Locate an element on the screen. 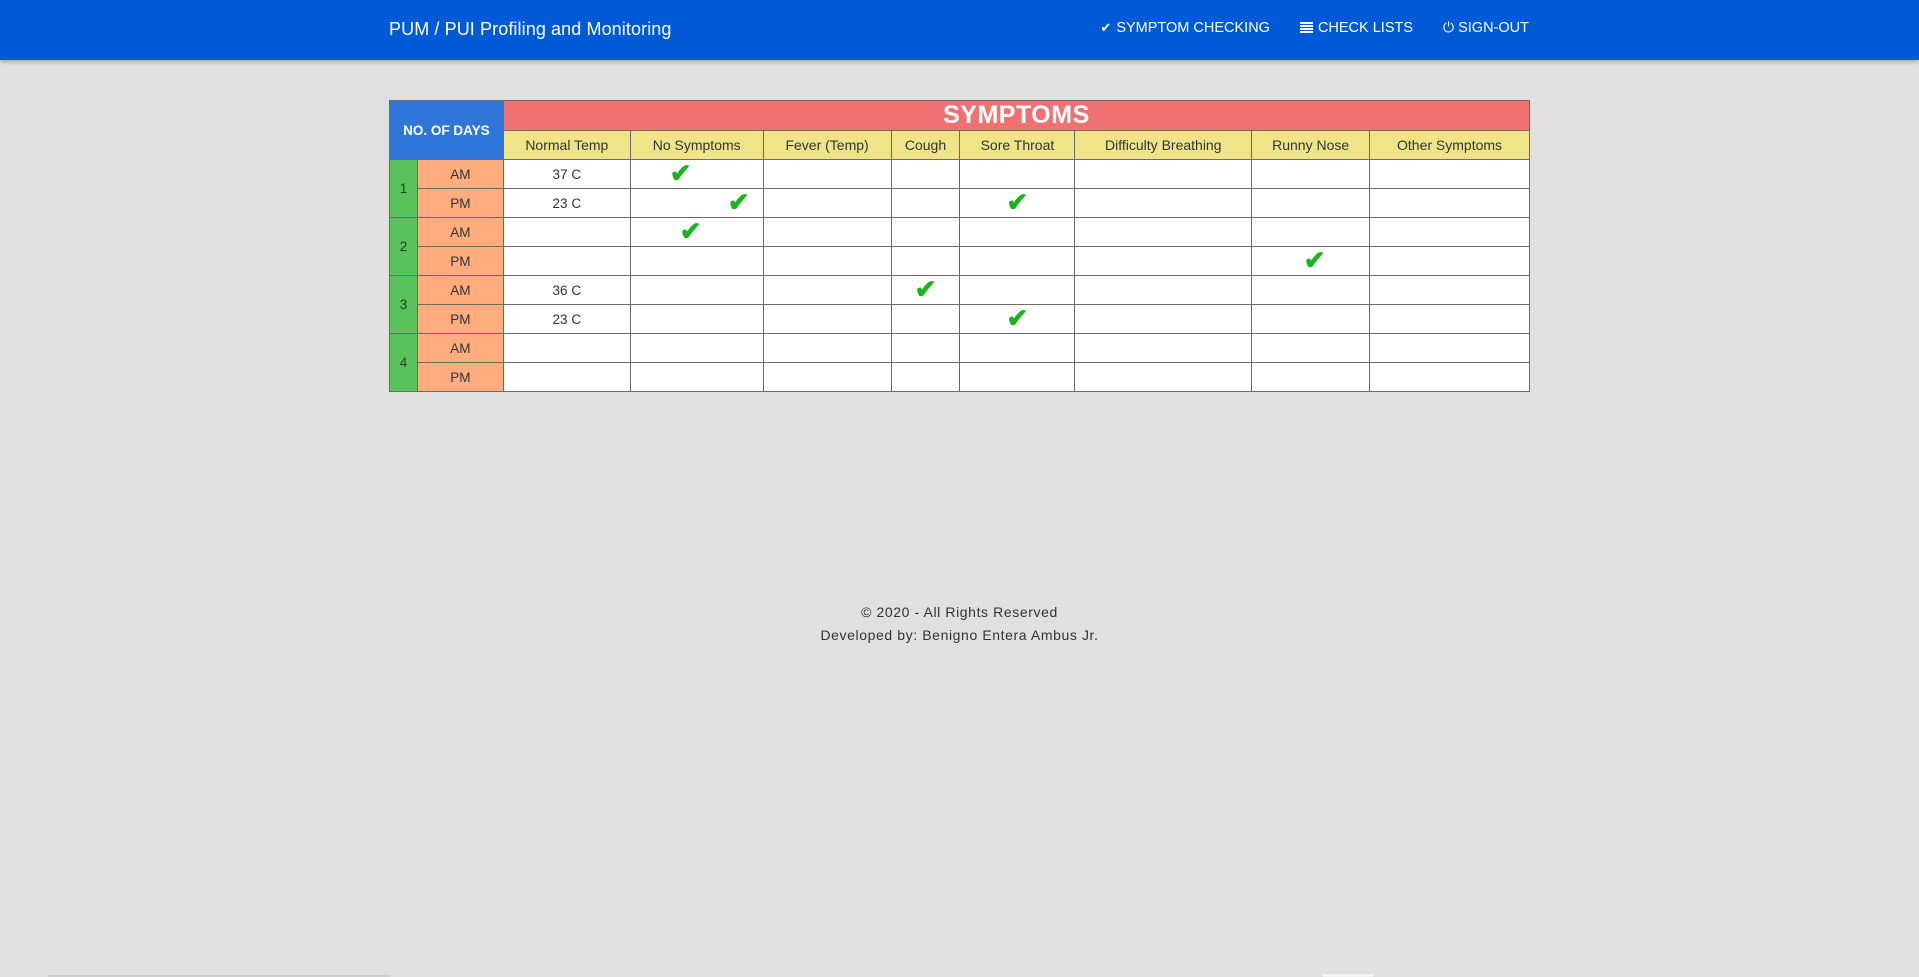 The image size is (1919, 977). table-row: 2 AM ✔ is located at coordinates (959, 246).